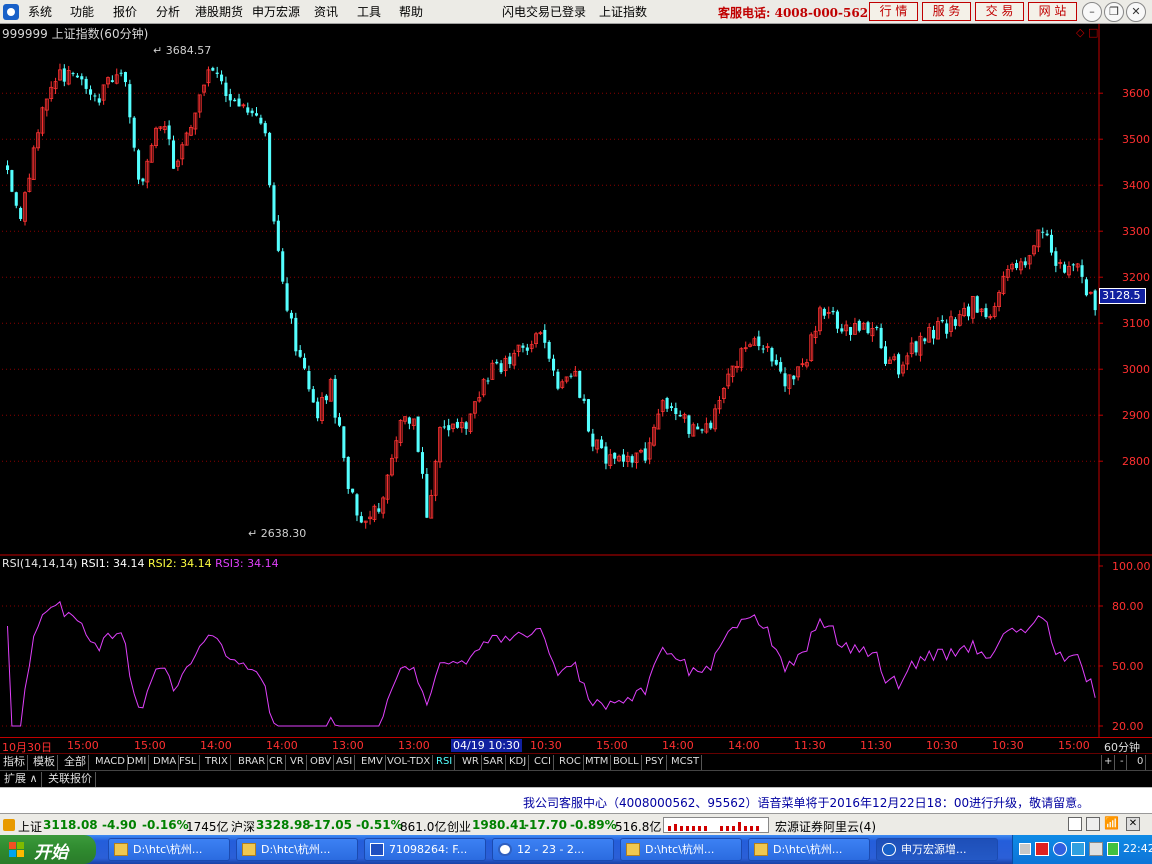 The image size is (1152, 864). Describe the element at coordinates (247, 563) in the screenshot. I see `rsi3-value: RSI3: 34.14` at that location.